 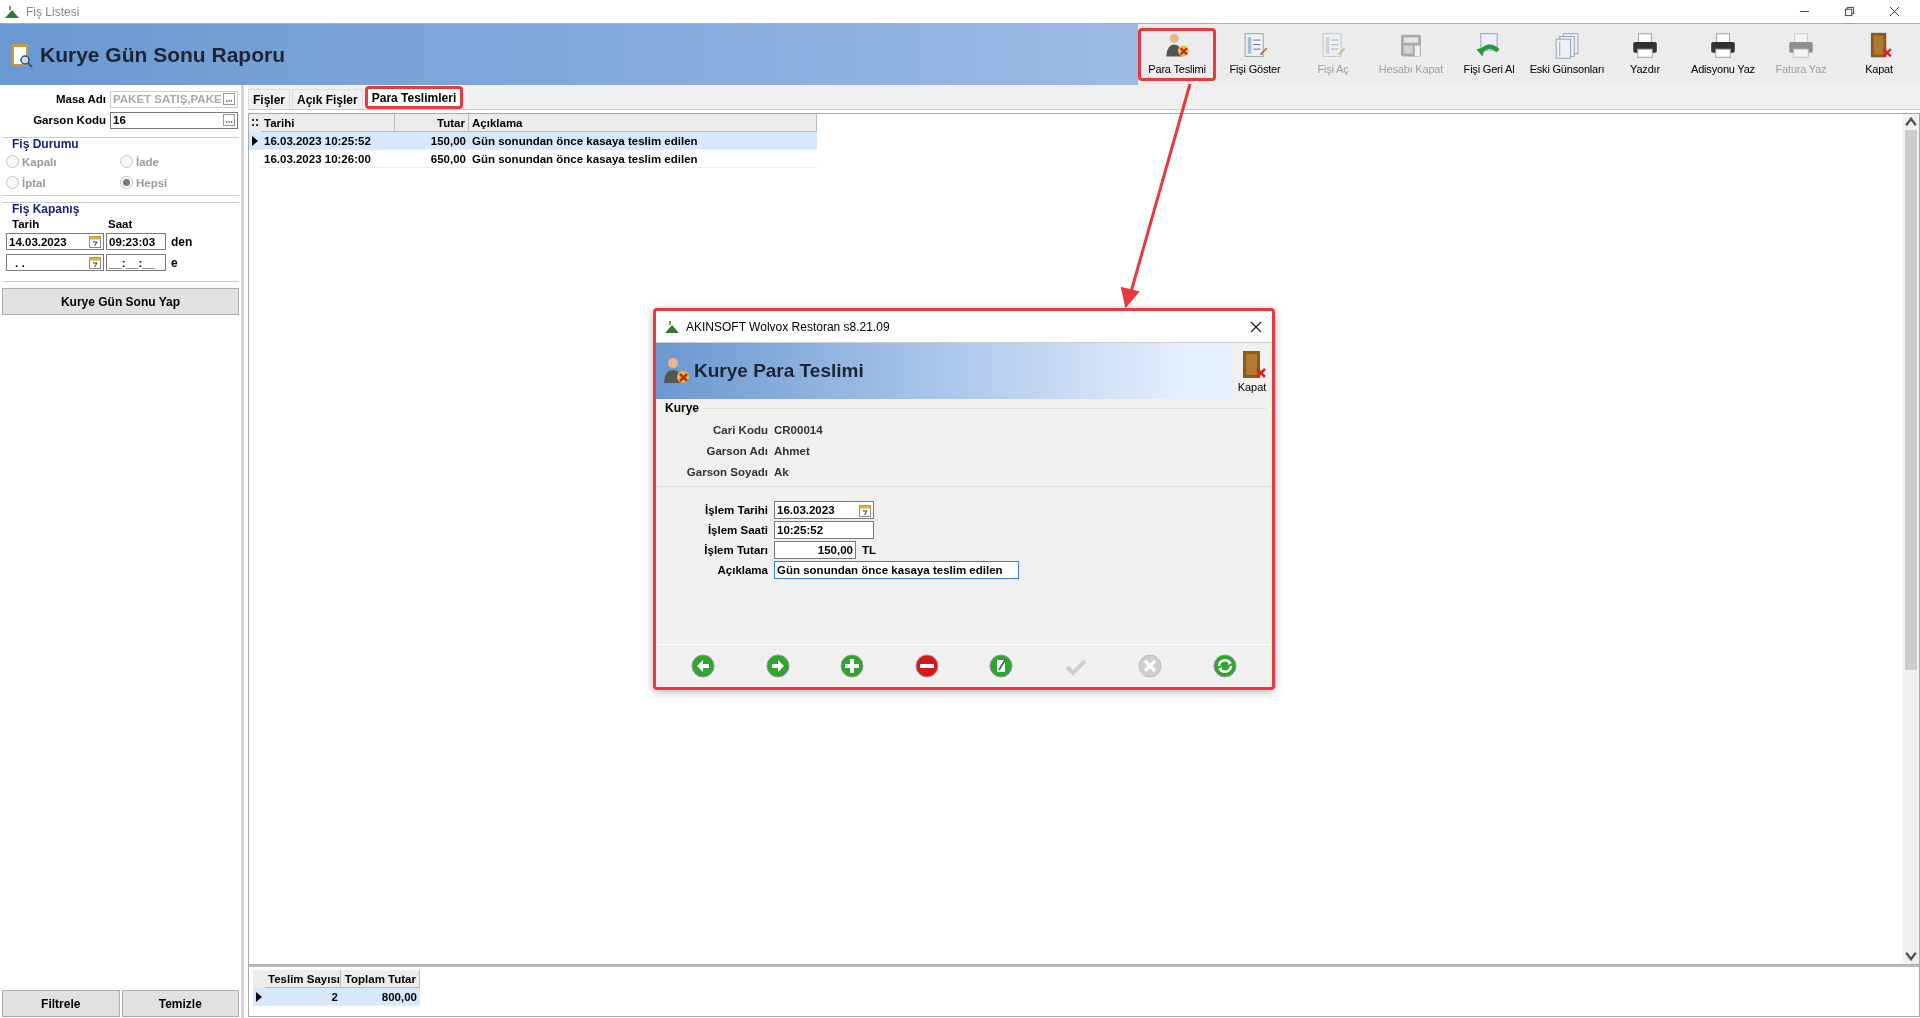 What do you see at coordinates (1489, 54) in the screenshot?
I see `toolbar-button: Fişi Geri Al` at bounding box center [1489, 54].